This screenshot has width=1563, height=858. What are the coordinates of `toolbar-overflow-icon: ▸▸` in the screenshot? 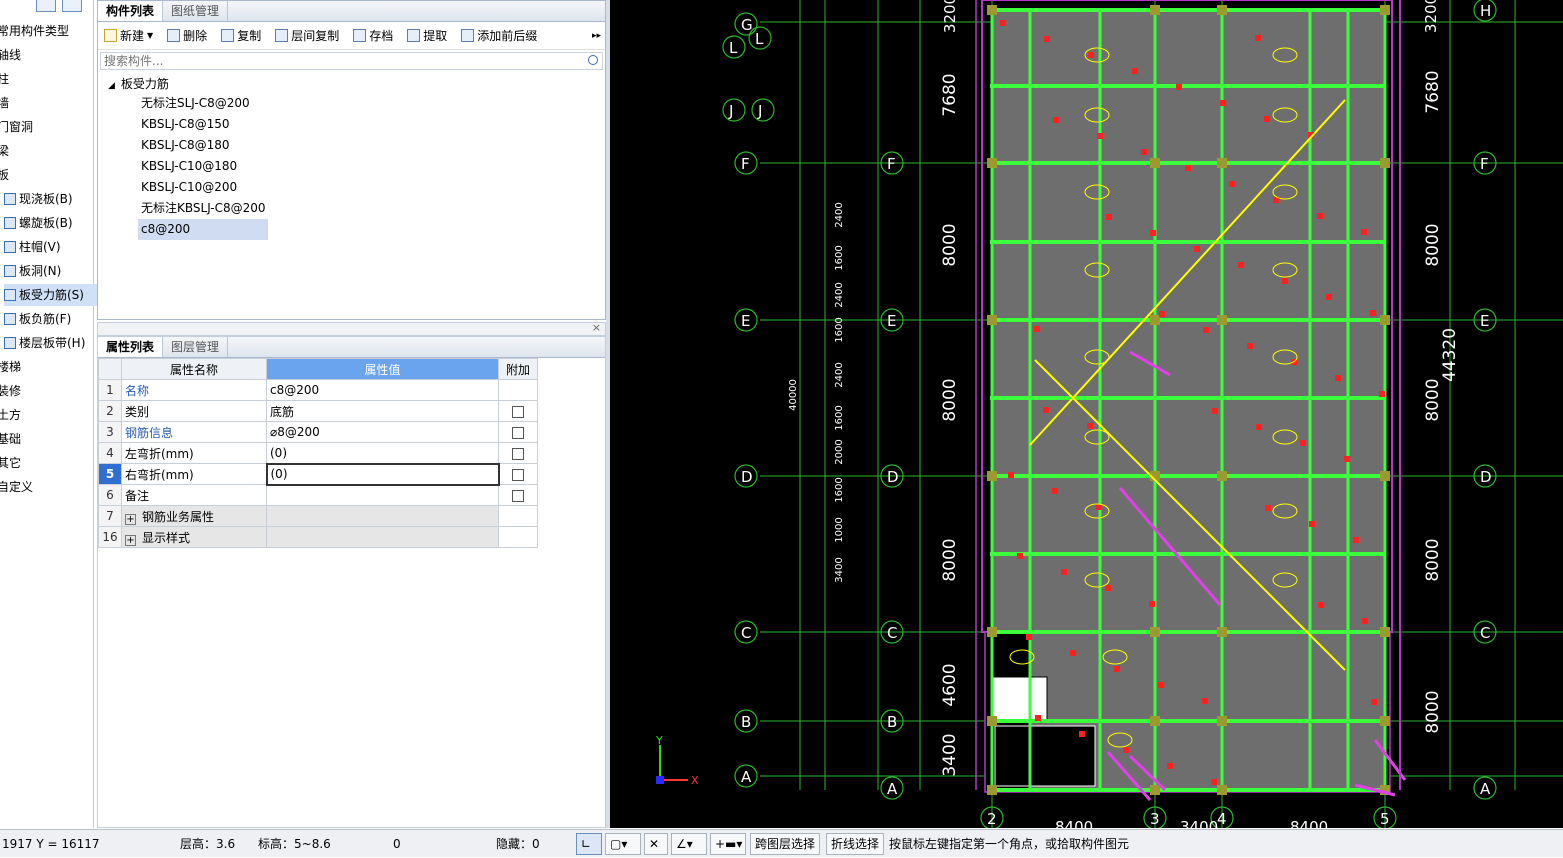 It's located at (596, 36).